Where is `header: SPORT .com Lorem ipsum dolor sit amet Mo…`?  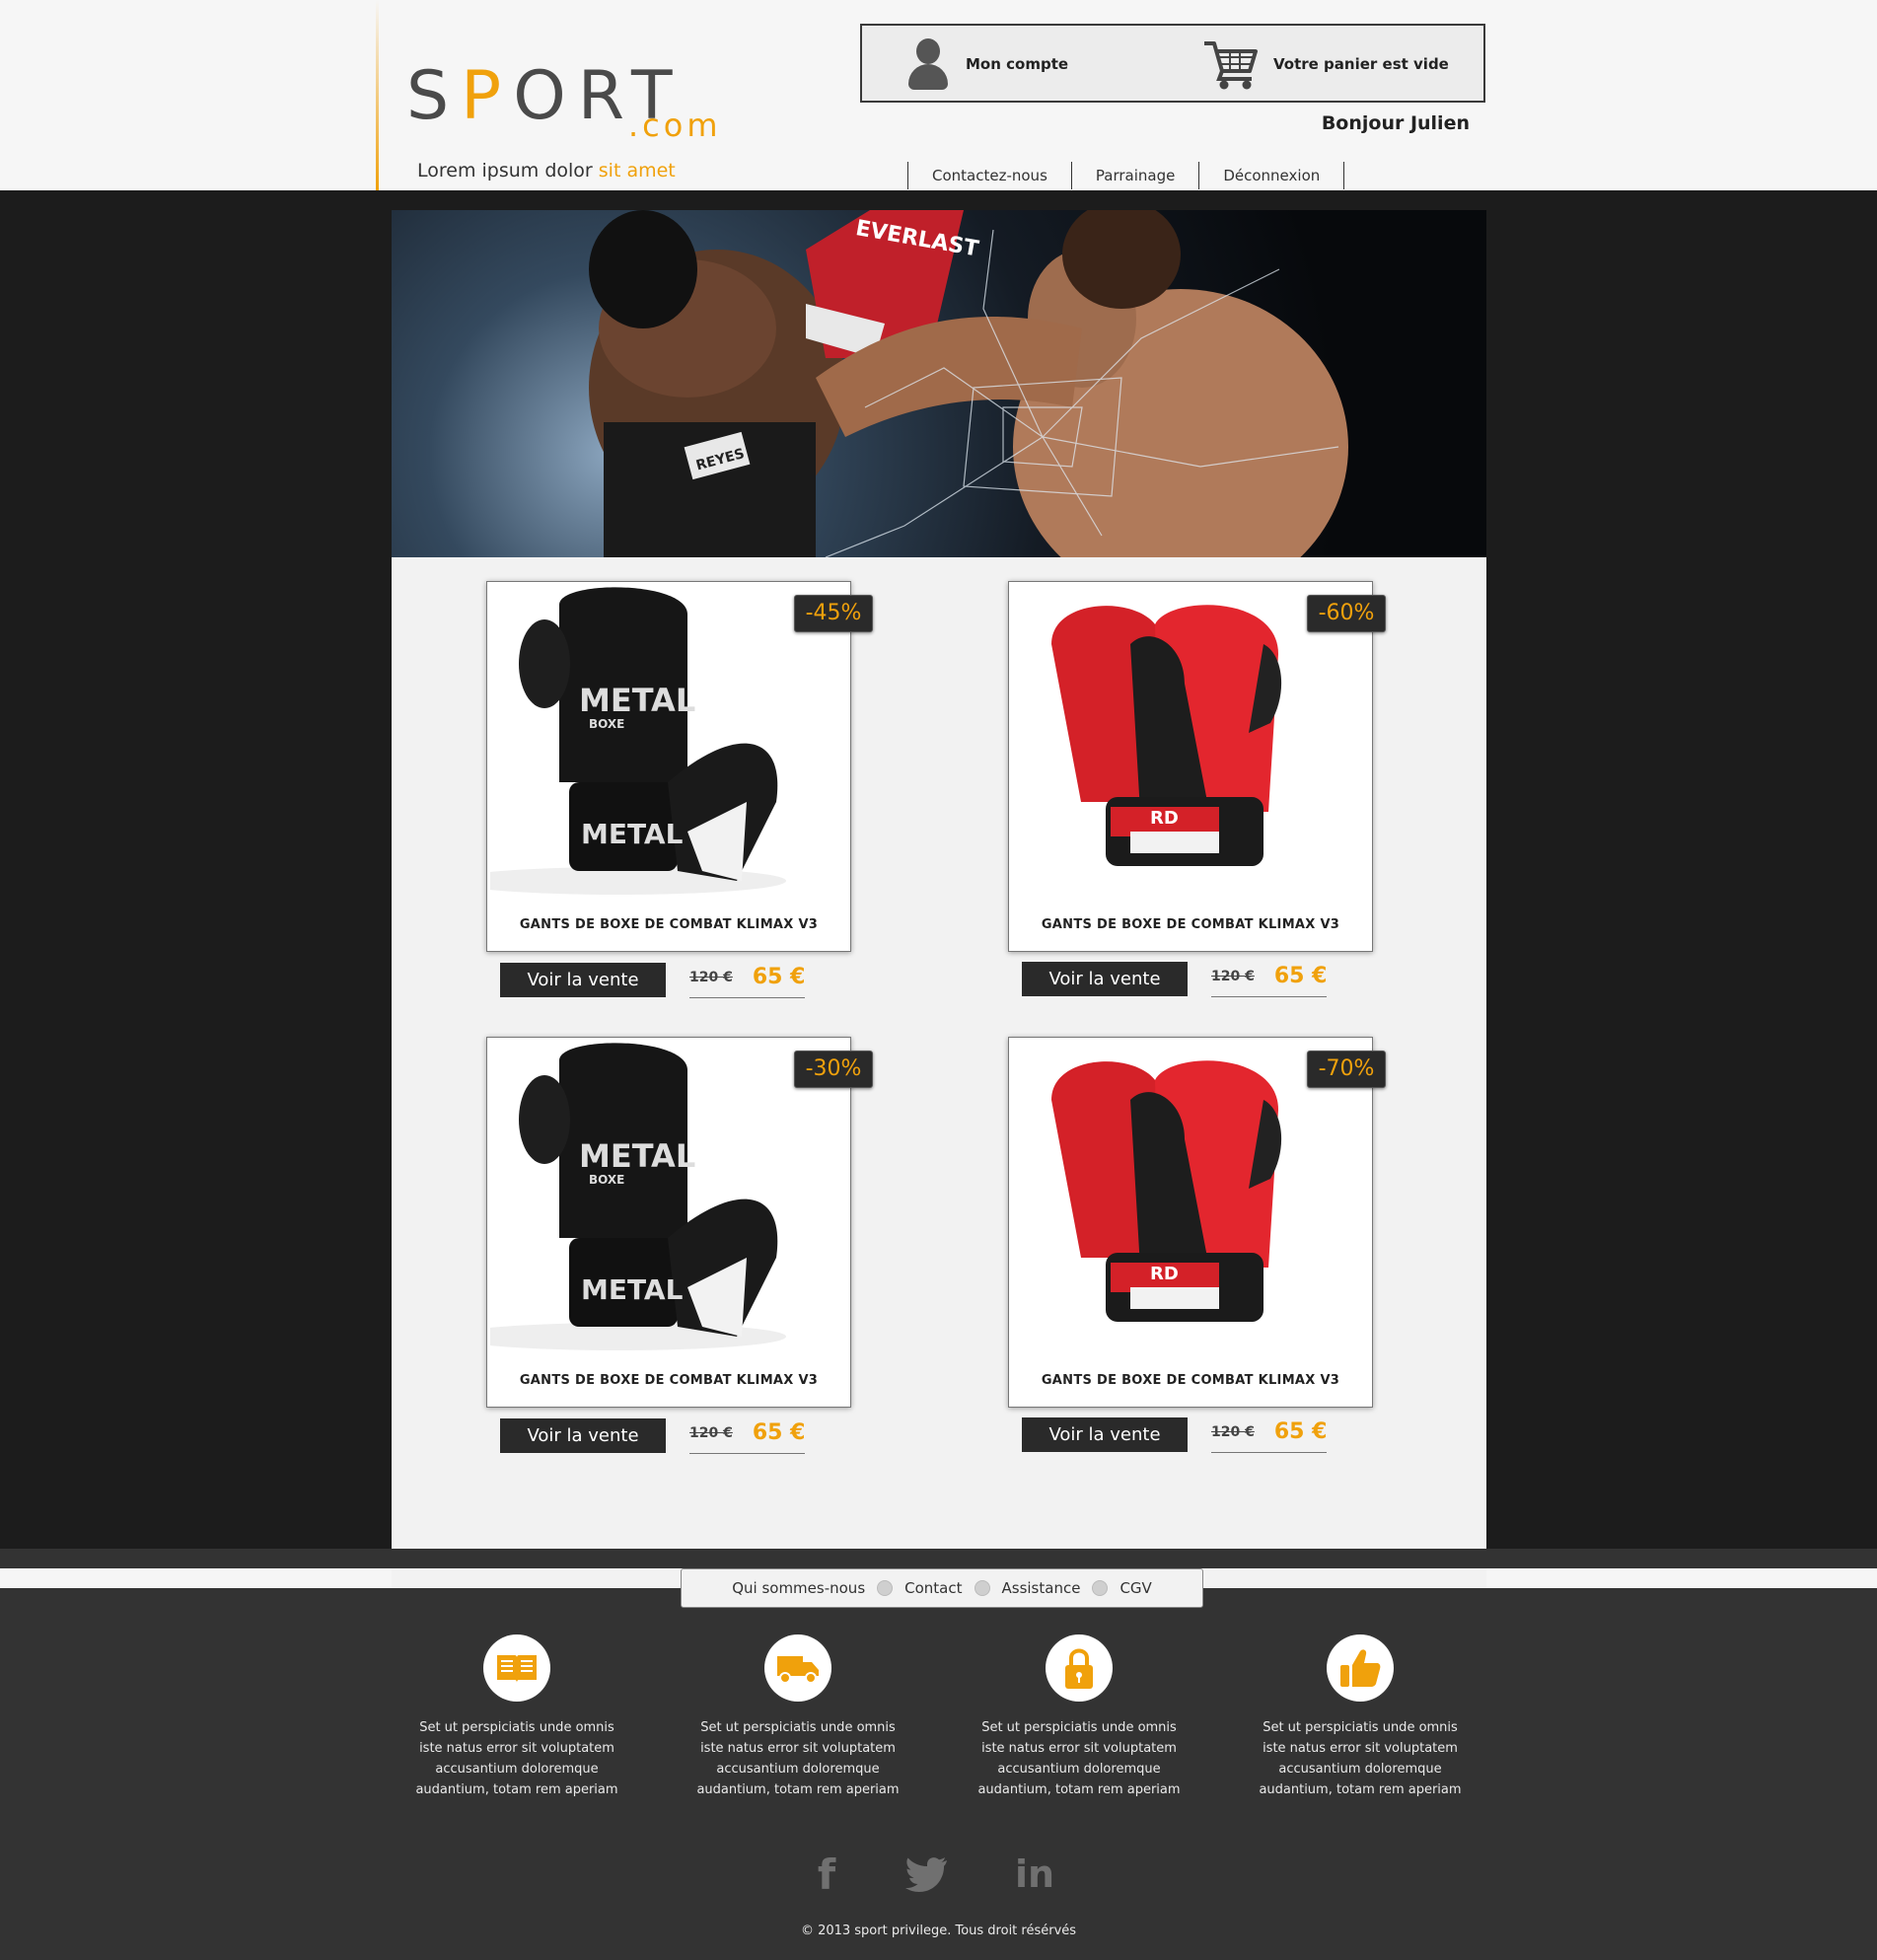
header: SPORT .com Lorem ipsum dolor sit amet Mo… is located at coordinates (938, 95).